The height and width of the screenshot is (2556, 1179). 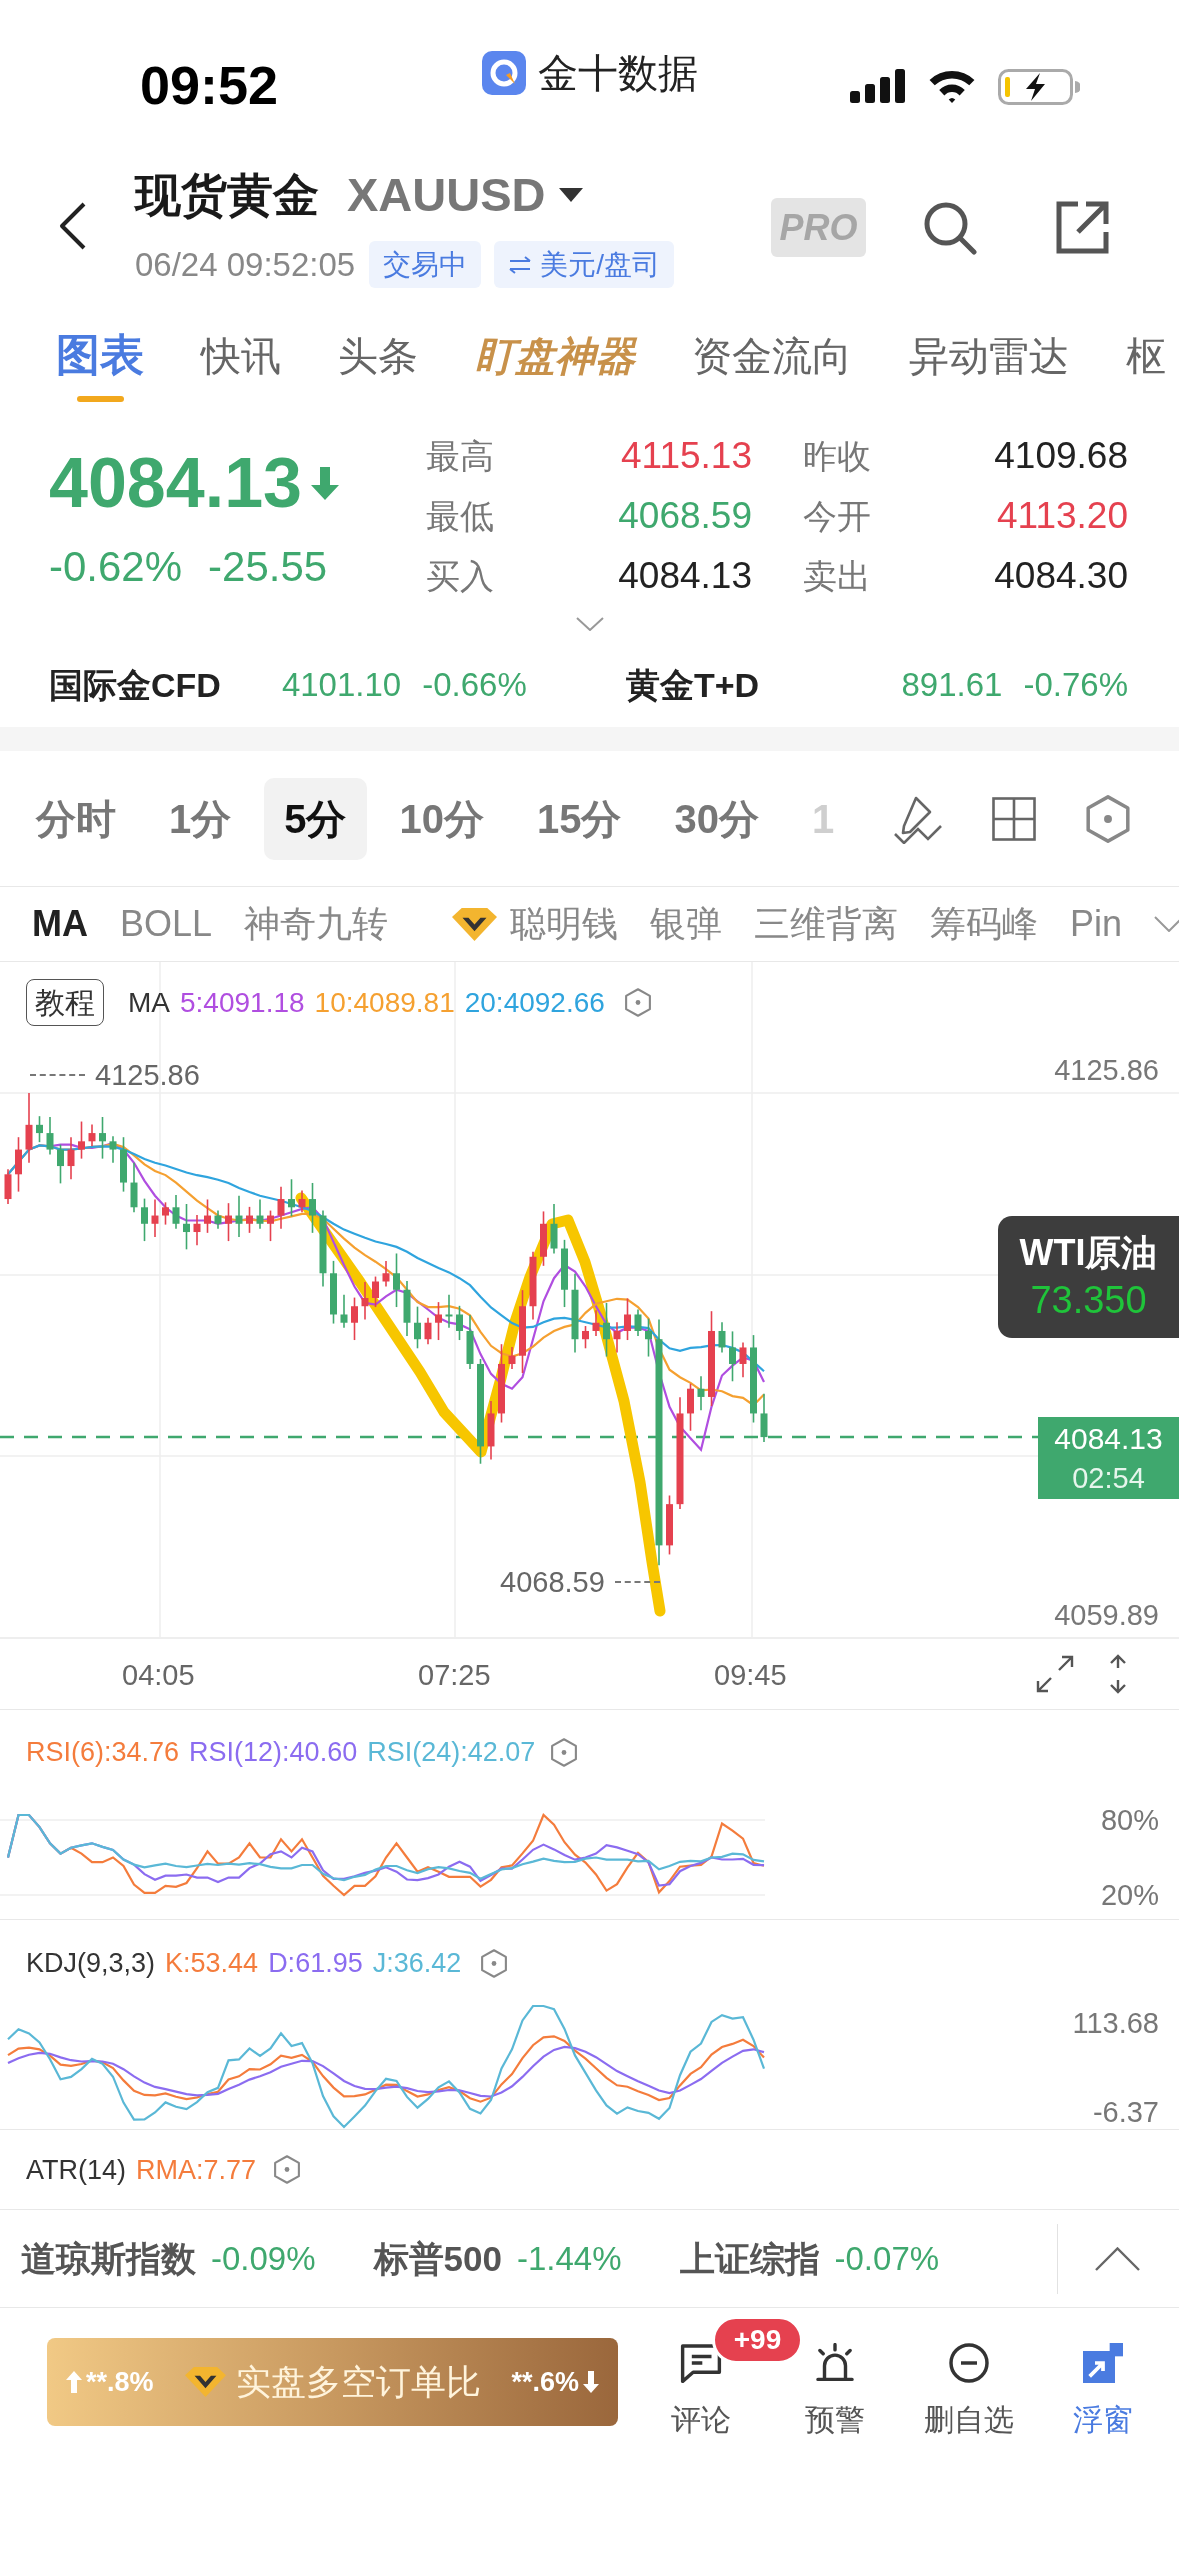 I want to click on indicator-tab: 神奇九转, so click(x=316, y=924).